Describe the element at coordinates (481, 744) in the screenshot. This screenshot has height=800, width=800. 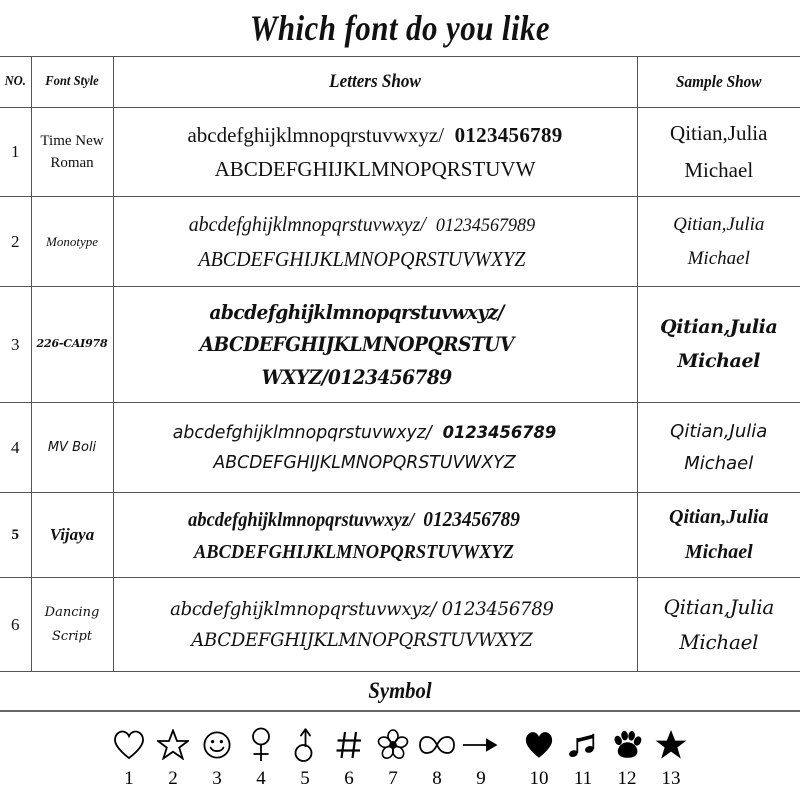
I see `arrow-right-icon` at that location.